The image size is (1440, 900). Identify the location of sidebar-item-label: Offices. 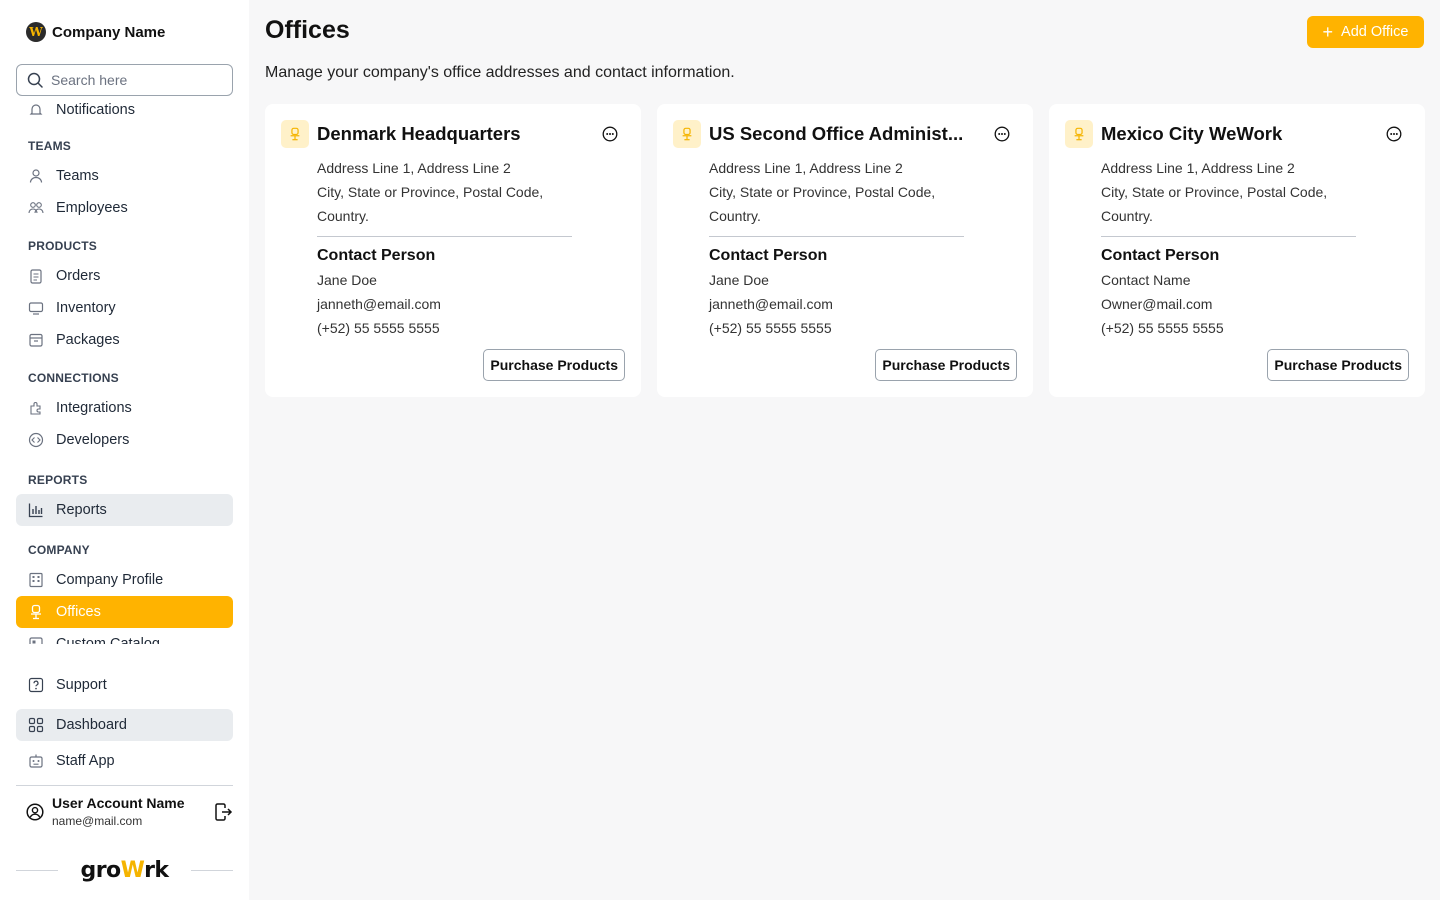
(78, 612).